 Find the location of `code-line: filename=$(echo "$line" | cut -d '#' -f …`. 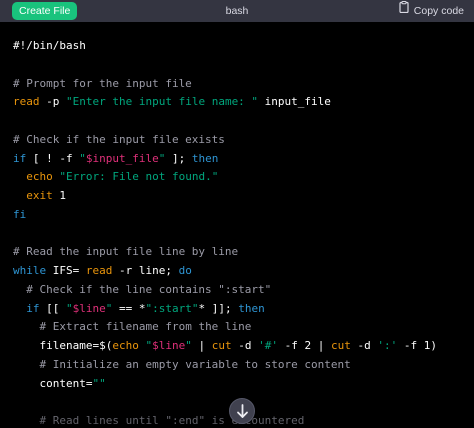

code-line: filename=$(echo "$line" | cut -d '#' -f … is located at coordinates (225, 346).